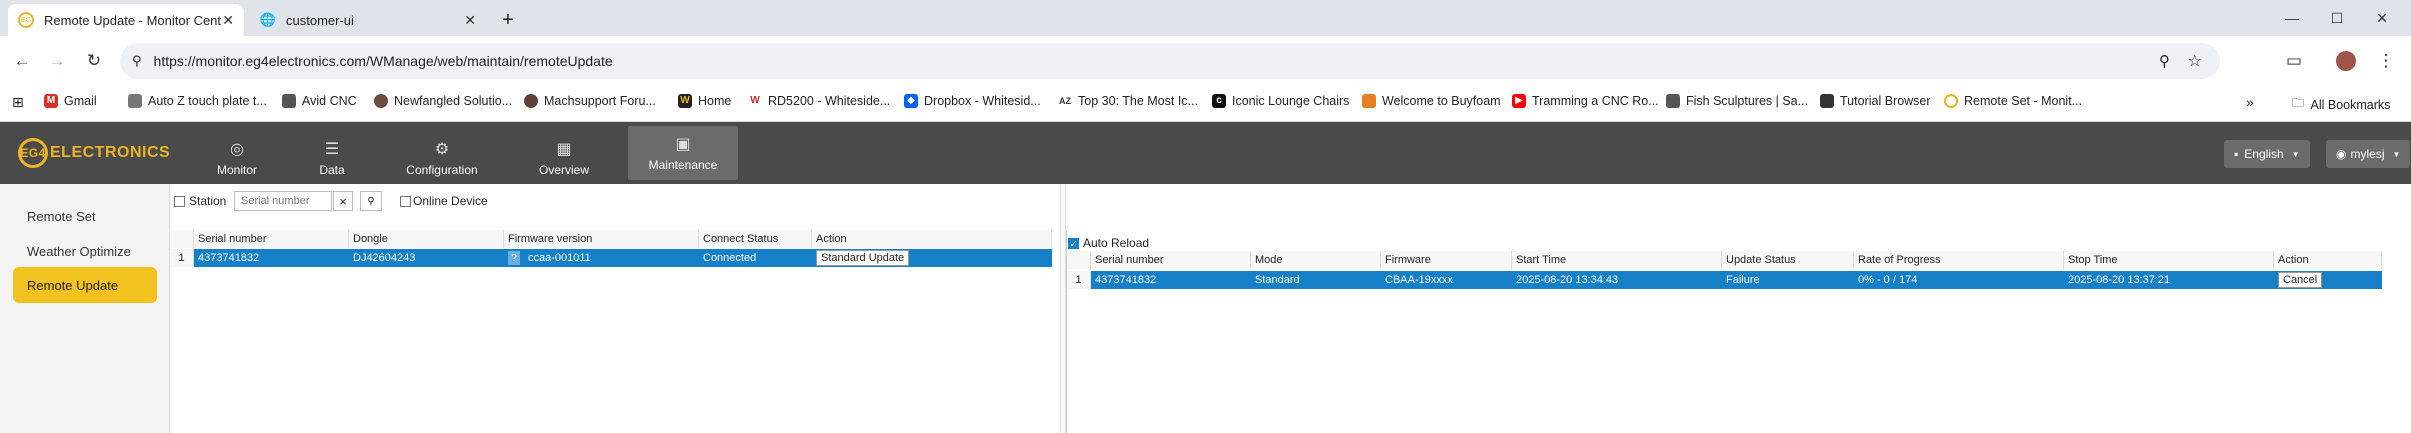 The height and width of the screenshot is (433, 2411). What do you see at coordinates (508, 20) in the screenshot?
I see `new-tab-button: +` at bounding box center [508, 20].